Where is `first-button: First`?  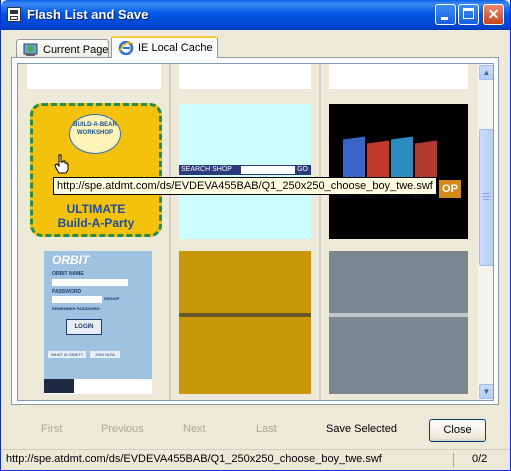 first-button: First is located at coordinates (51, 429).